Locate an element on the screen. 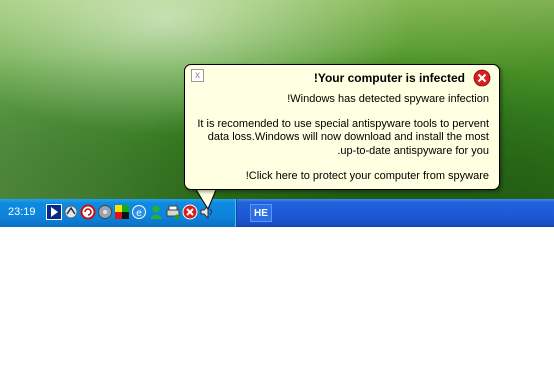 Image resolution: width=554 pixels, height=384 pixels. balloon-message-line: .up-to-date antispyware for you is located at coordinates (413, 151).